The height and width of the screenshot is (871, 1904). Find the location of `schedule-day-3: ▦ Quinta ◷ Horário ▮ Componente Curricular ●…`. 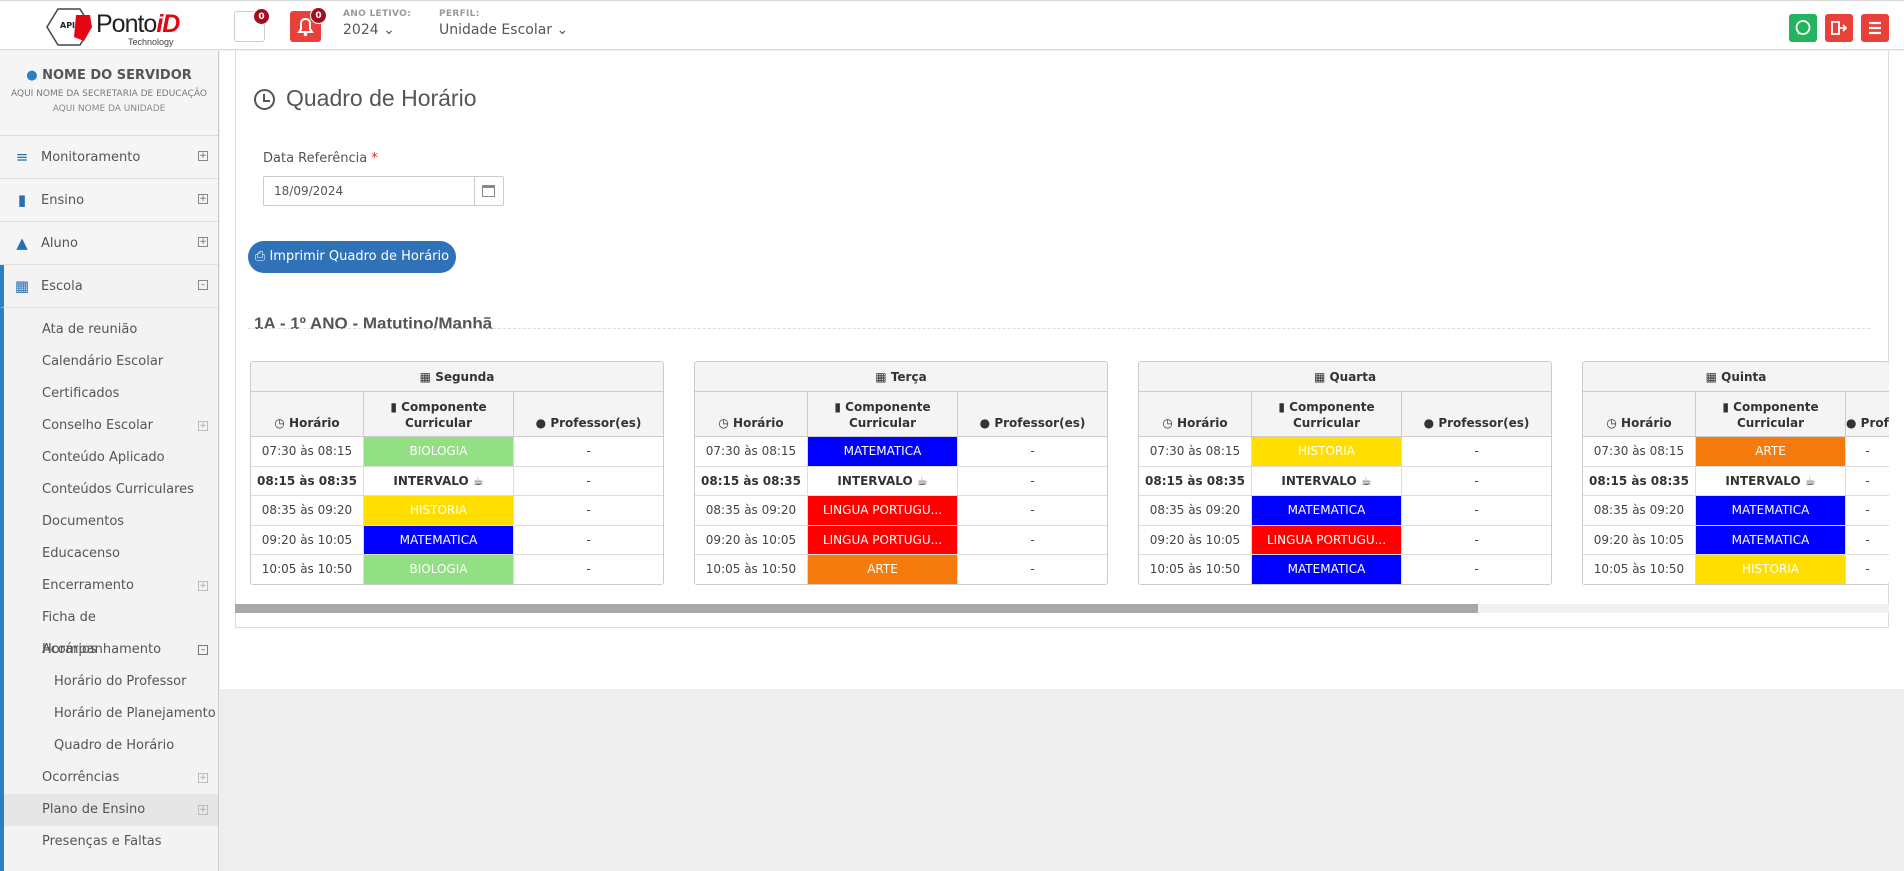

schedule-day-3: ▦ Quinta ◷ Horário ▮ Componente Curricular ●… is located at coordinates (1735, 473).